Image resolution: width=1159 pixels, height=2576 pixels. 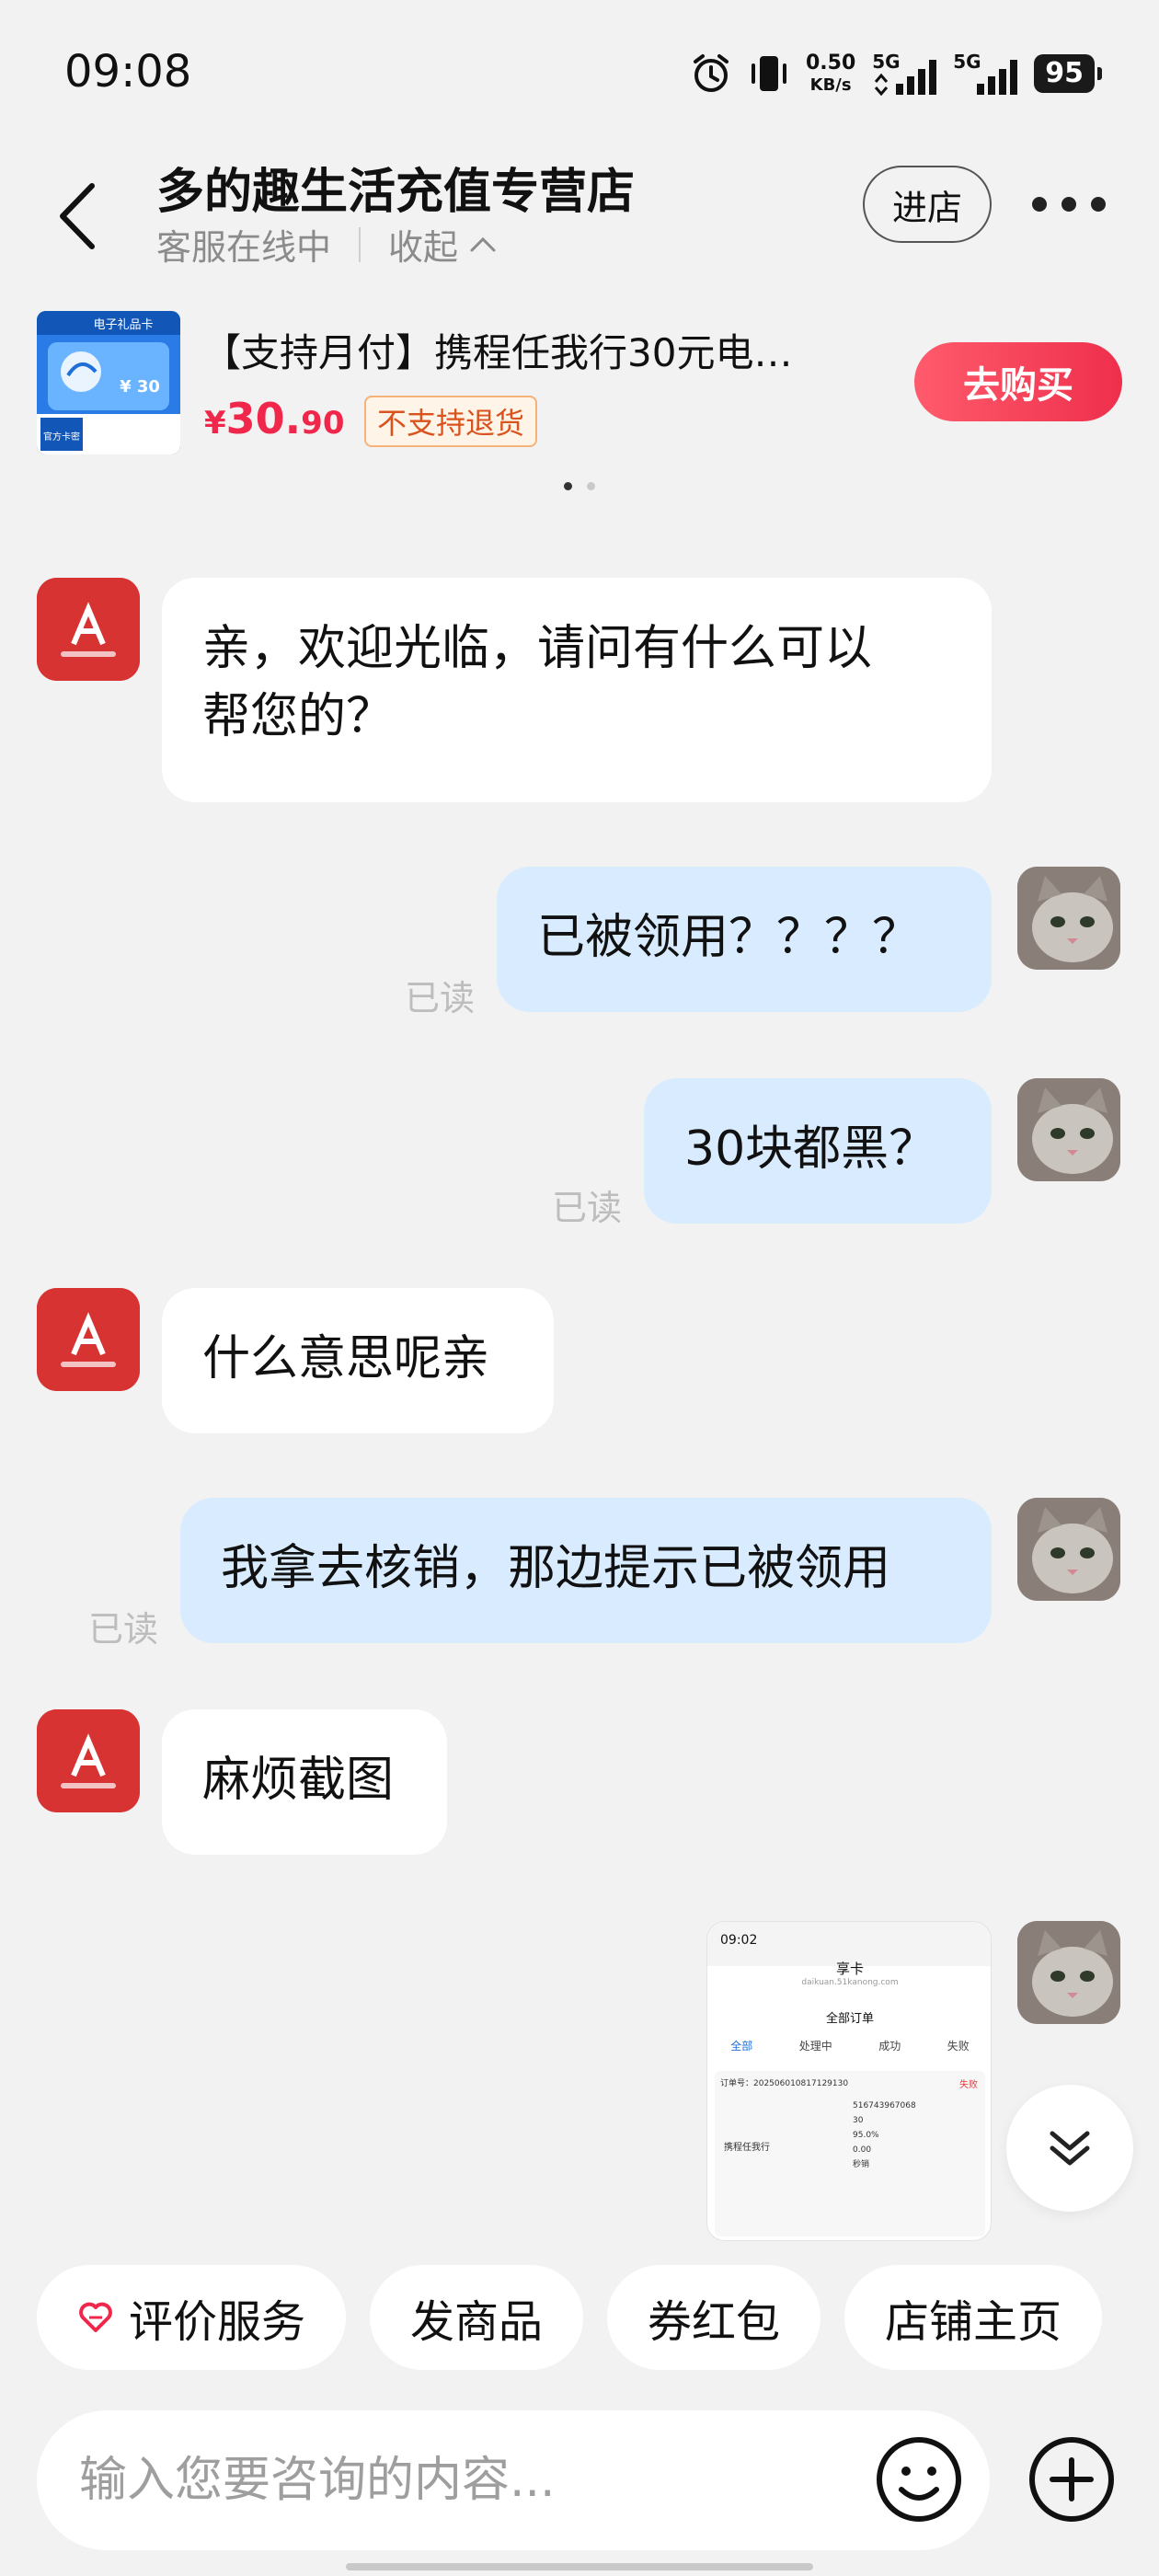 I want to click on screenshot-tab: 处理中, so click(x=815, y=2047).